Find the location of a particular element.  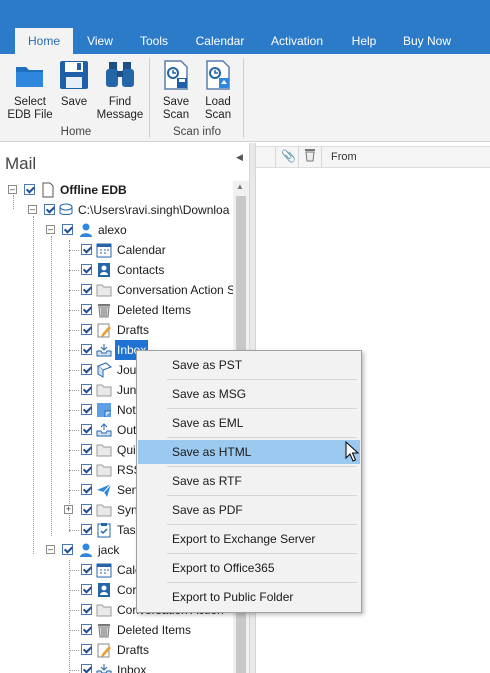

tab-help: Help is located at coordinates (364, 41).